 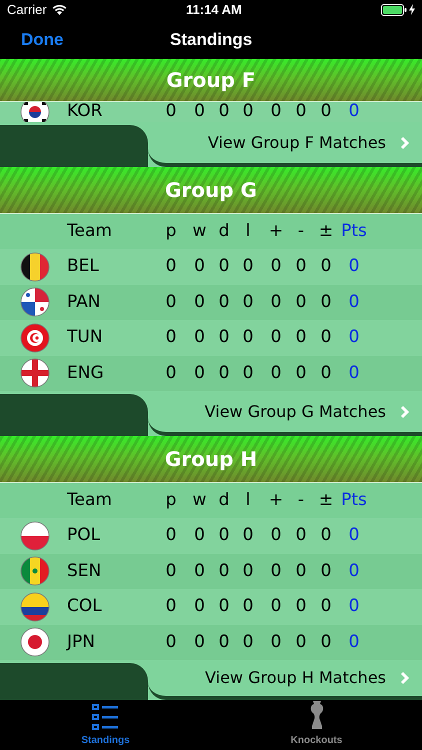 I want to click on column-header: -, so click(x=301, y=500).